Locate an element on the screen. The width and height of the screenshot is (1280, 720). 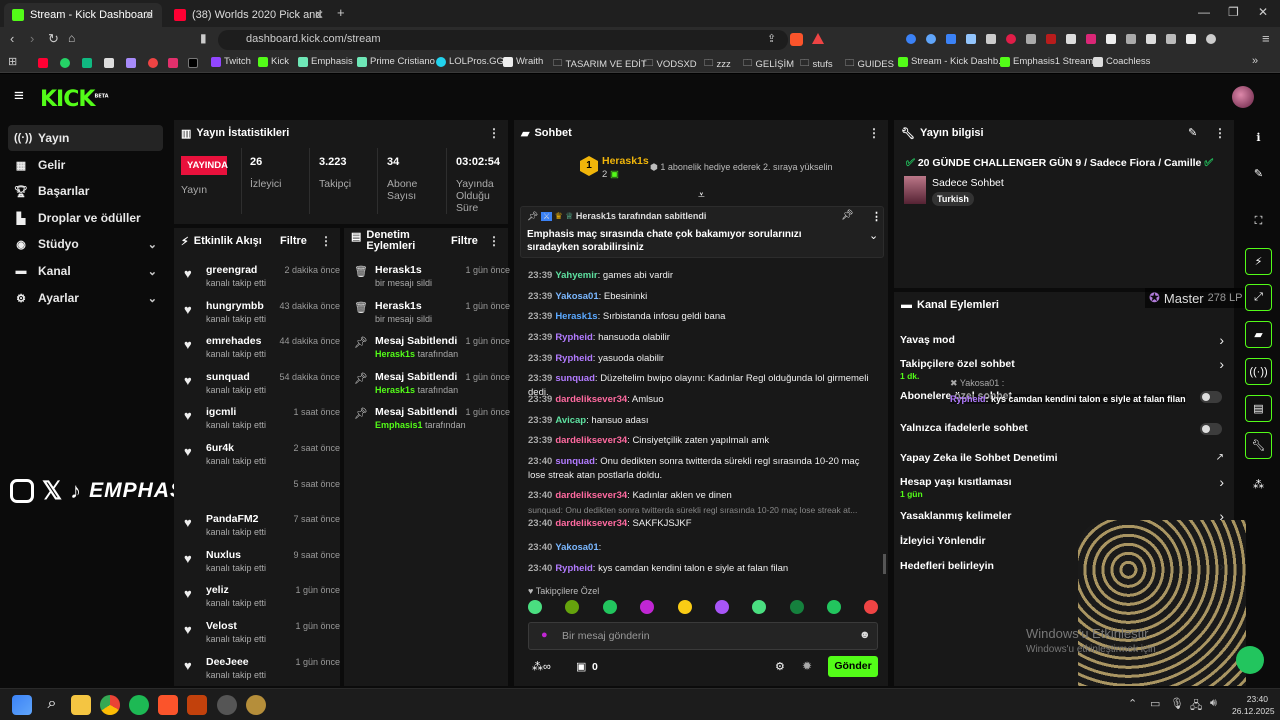
bookmark-tiktok-icon is located at coordinates (193, 63).